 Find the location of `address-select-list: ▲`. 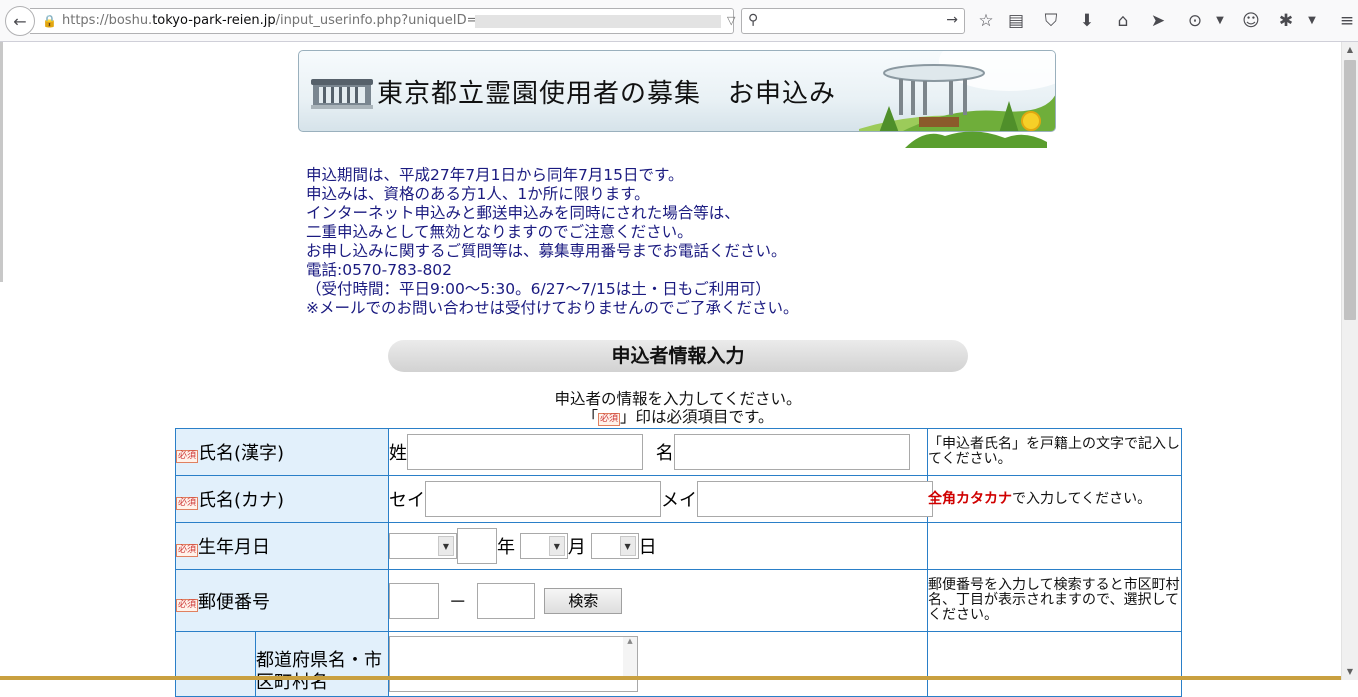

address-select-list: ▲ is located at coordinates (513, 664).